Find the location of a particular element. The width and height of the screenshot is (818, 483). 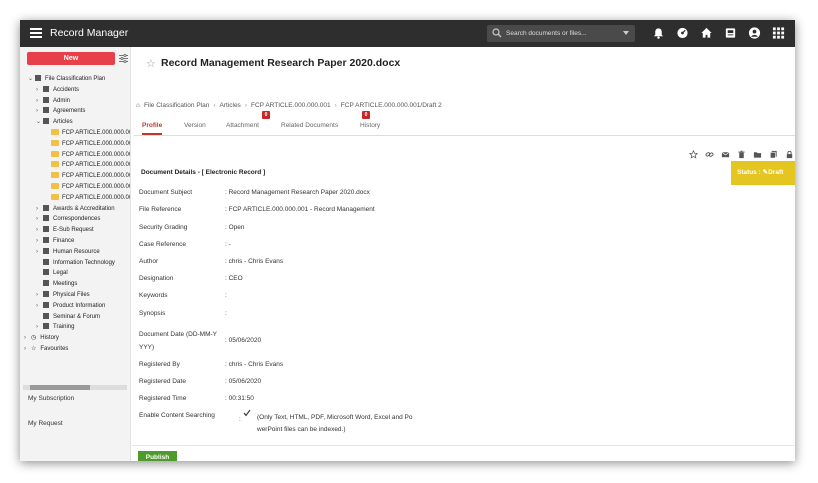

dashboard-icon is located at coordinates (682, 33).